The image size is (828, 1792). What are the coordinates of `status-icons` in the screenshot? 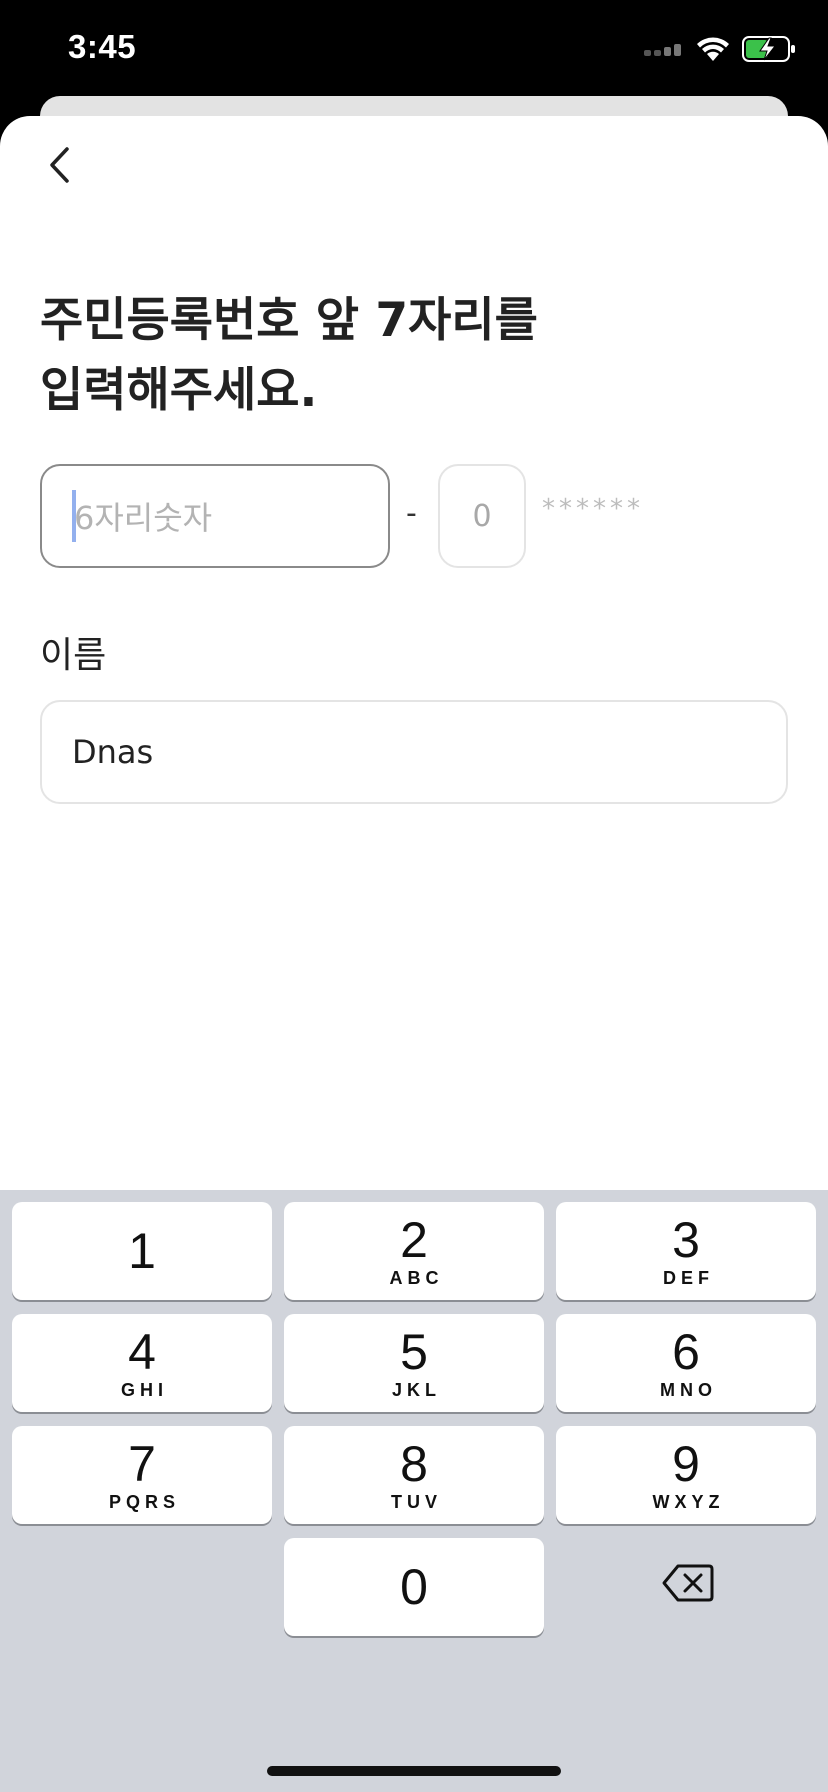 It's located at (720, 49).